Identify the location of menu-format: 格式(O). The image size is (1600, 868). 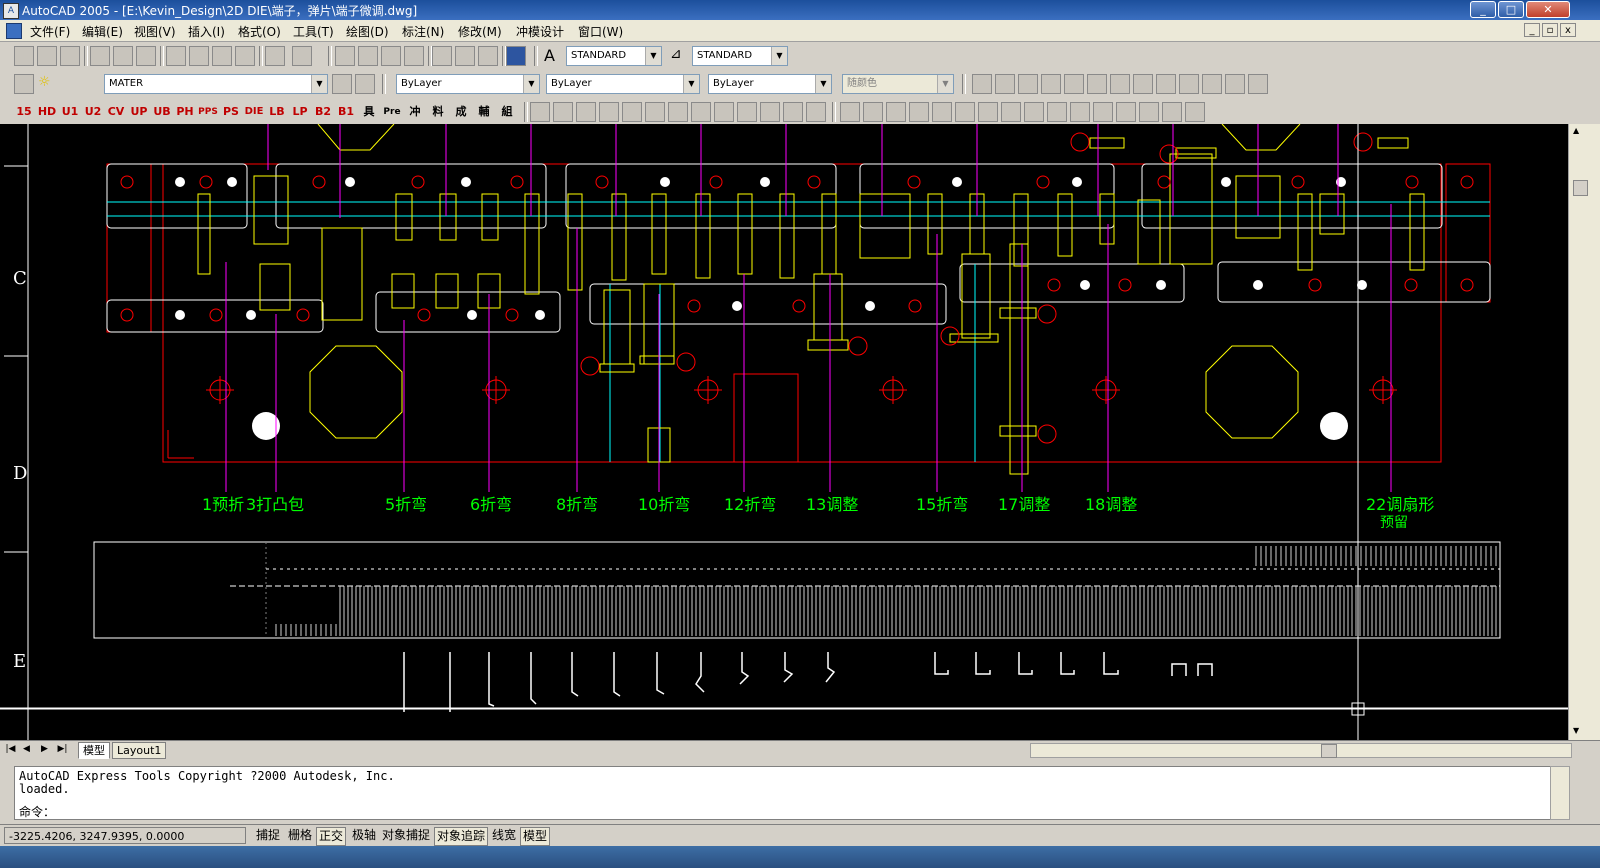
(259, 31).